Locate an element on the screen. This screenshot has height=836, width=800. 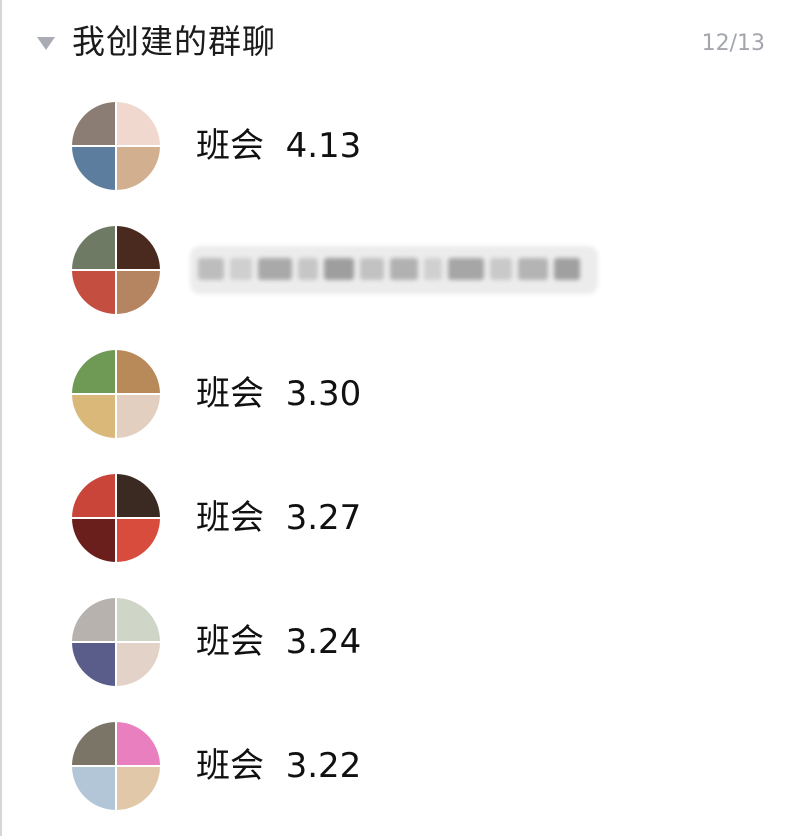
chat-name: 班会 3.22 is located at coordinates (279, 766).